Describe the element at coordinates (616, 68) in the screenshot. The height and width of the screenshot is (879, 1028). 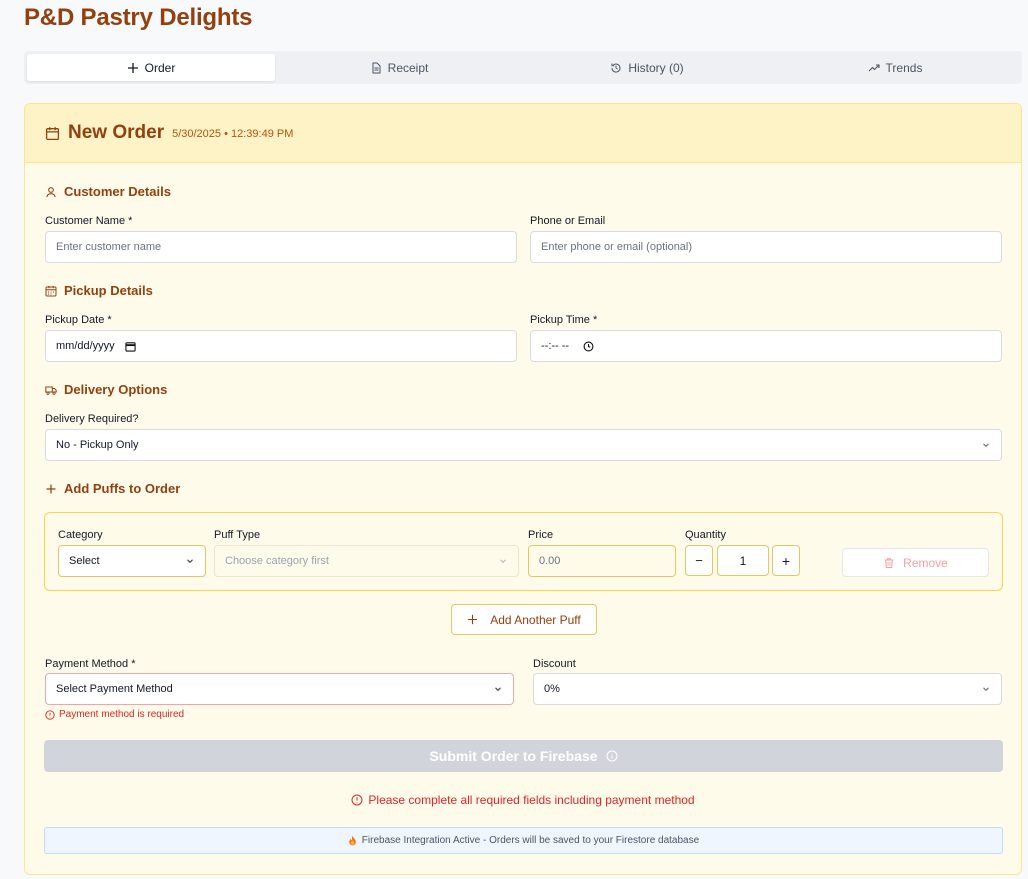
I see `history-icon` at that location.